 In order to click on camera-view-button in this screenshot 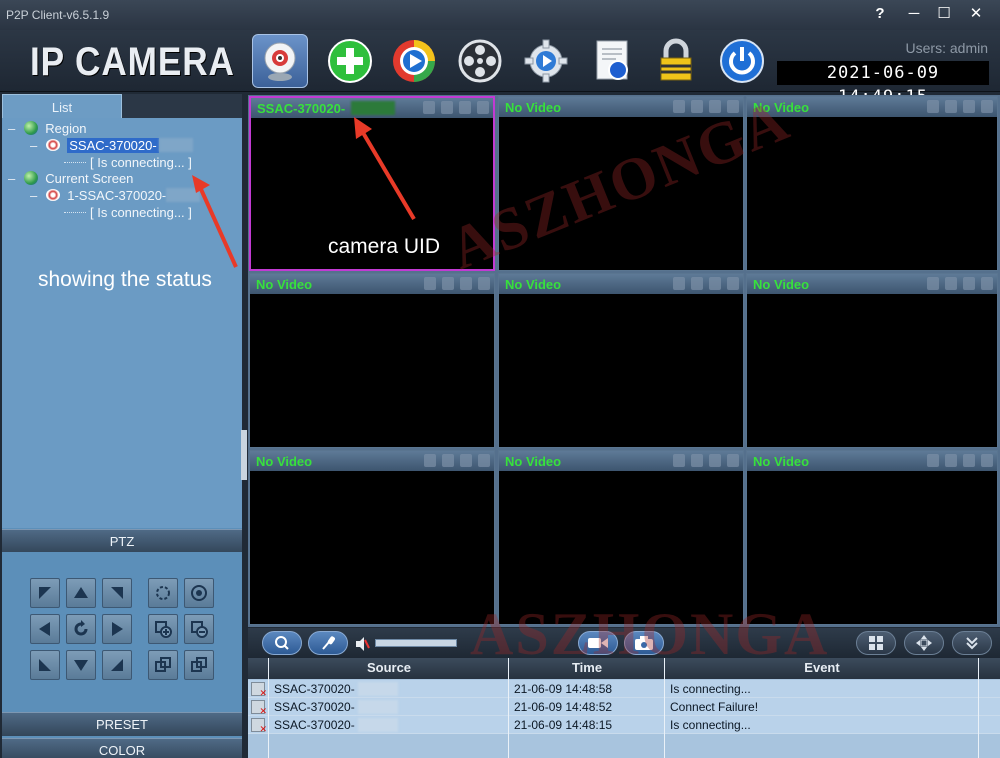, I will do `click(280, 61)`.